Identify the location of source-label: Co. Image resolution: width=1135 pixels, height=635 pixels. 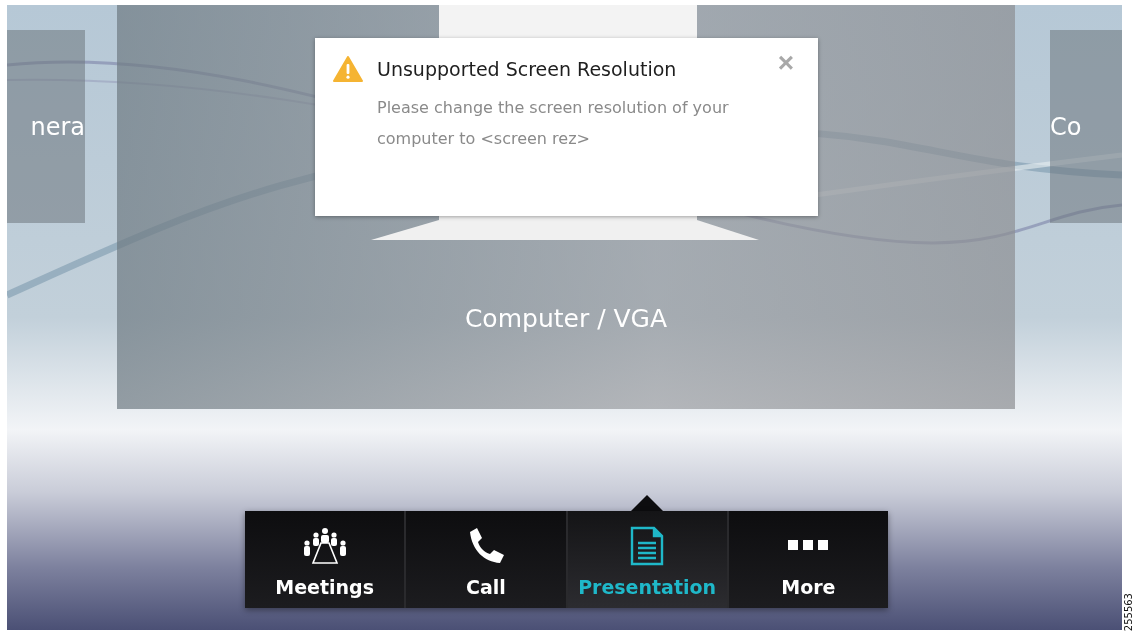
(1066, 126).